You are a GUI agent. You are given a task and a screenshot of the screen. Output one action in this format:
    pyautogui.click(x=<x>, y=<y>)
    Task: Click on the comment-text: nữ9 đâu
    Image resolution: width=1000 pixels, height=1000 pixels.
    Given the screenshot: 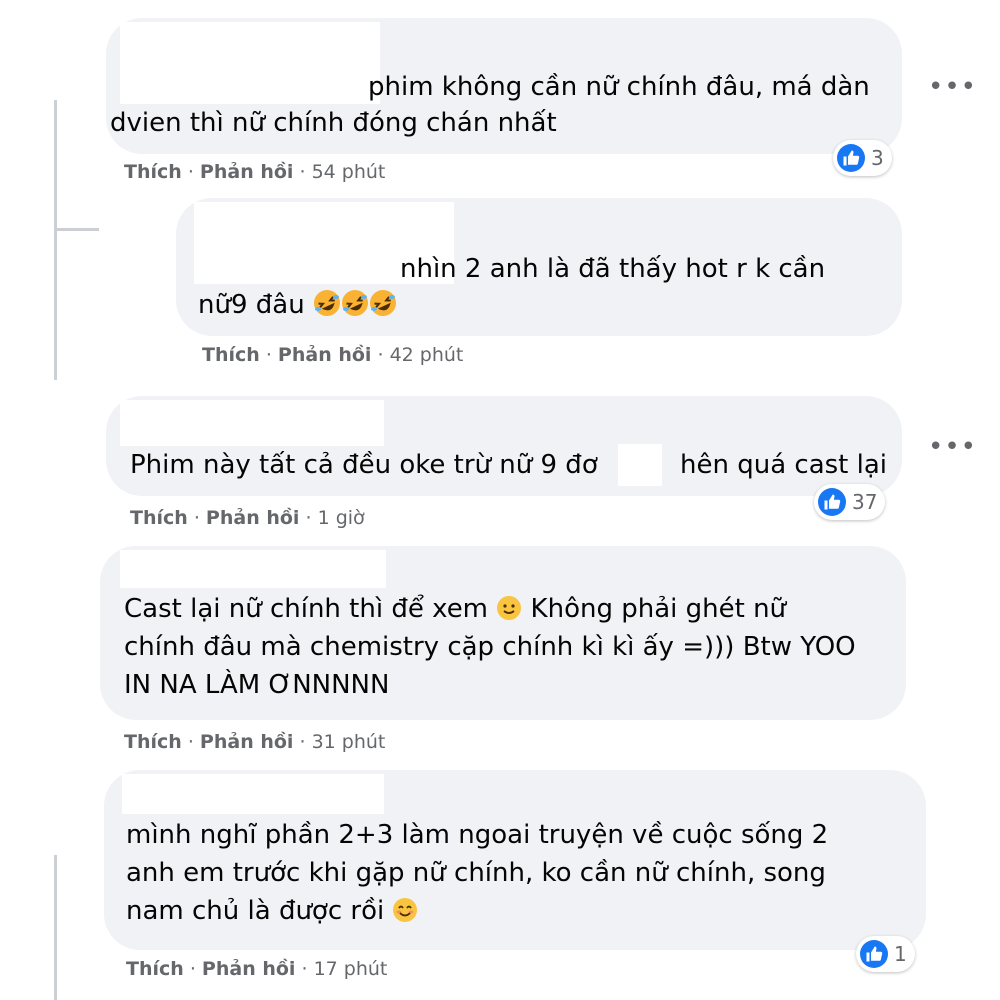 What is the action you would take?
    pyautogui.click(x=297, y=305)
    